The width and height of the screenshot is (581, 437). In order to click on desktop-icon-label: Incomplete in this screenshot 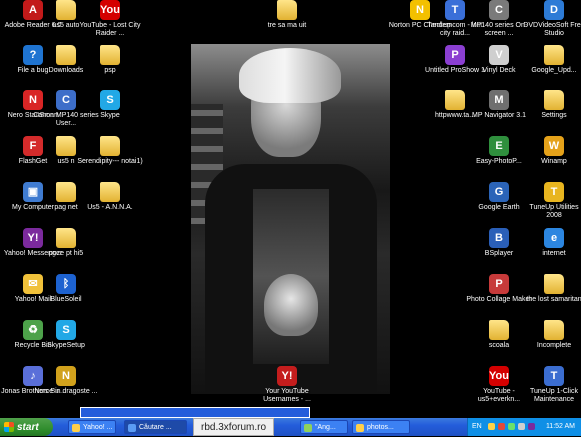, I will do `click(554, 345)`.